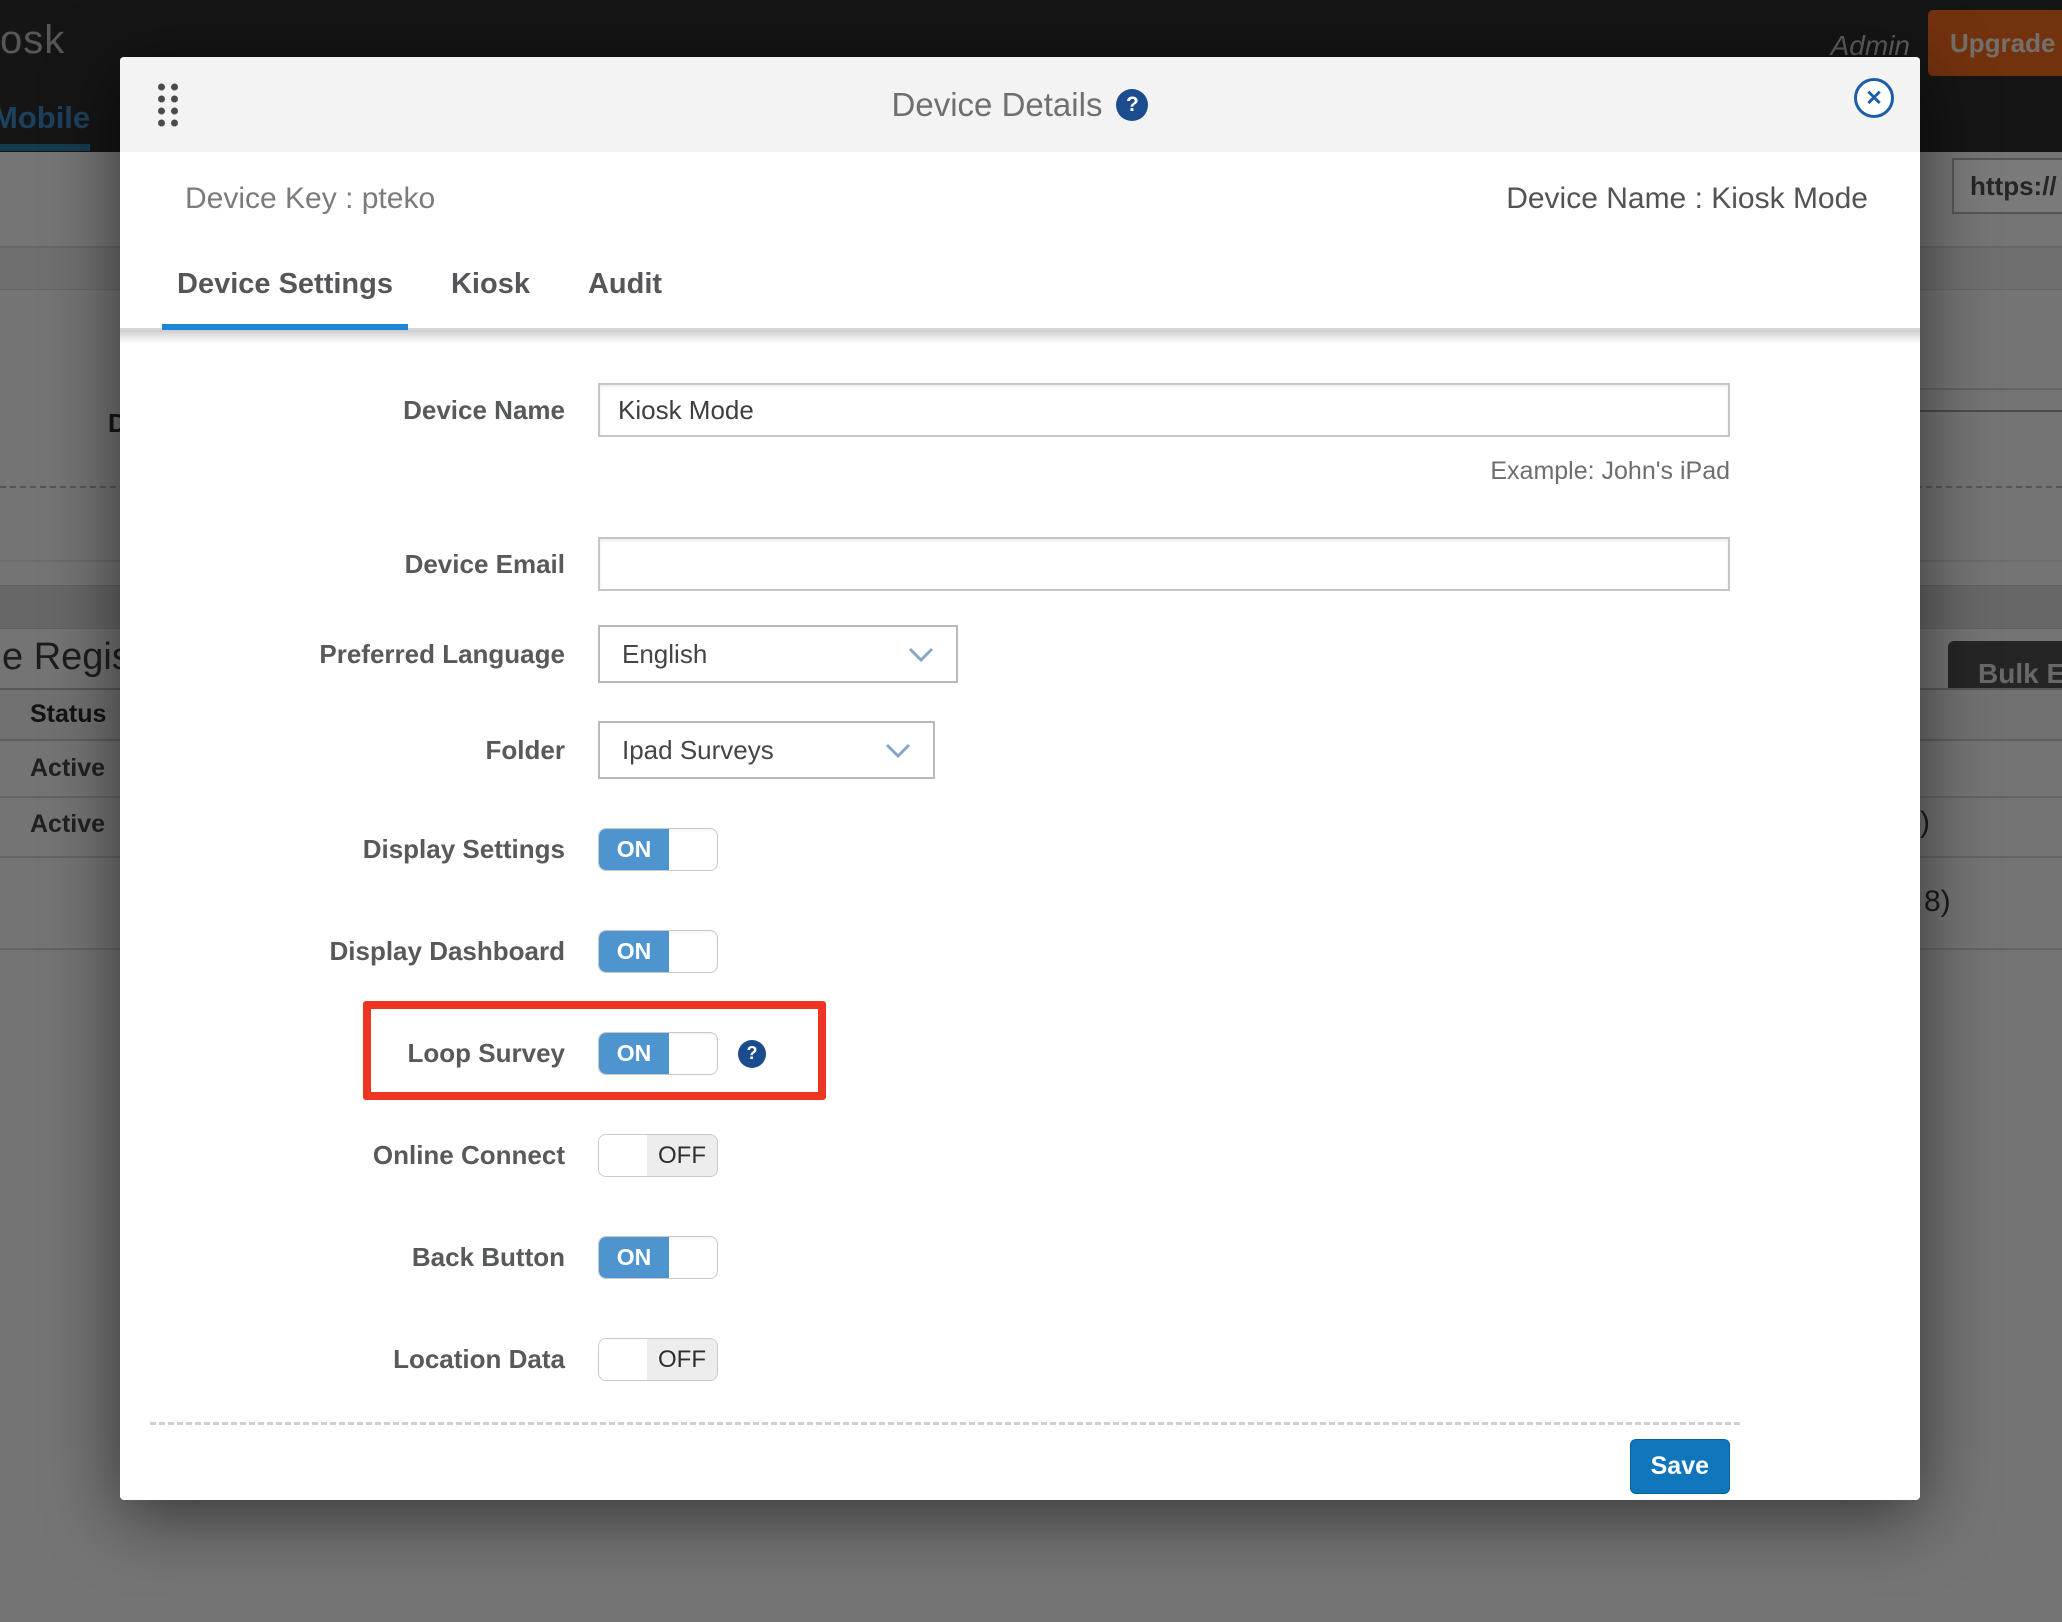 This screenshot has width=2062, height=1622. What do you see at coordinates (1687, 198) in the screenshot?
I see `device-name-text: Device Name : Kiosk Mode` at bounding box center [1687, 198].